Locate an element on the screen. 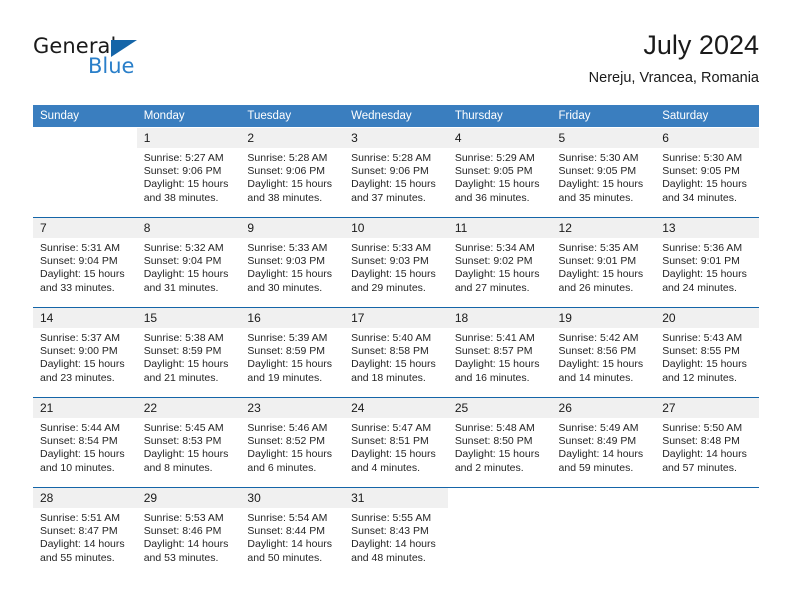 This screenshot has width=792, height=612. day-info-line: and 18 minutes. is located at coordinates (388, 377).